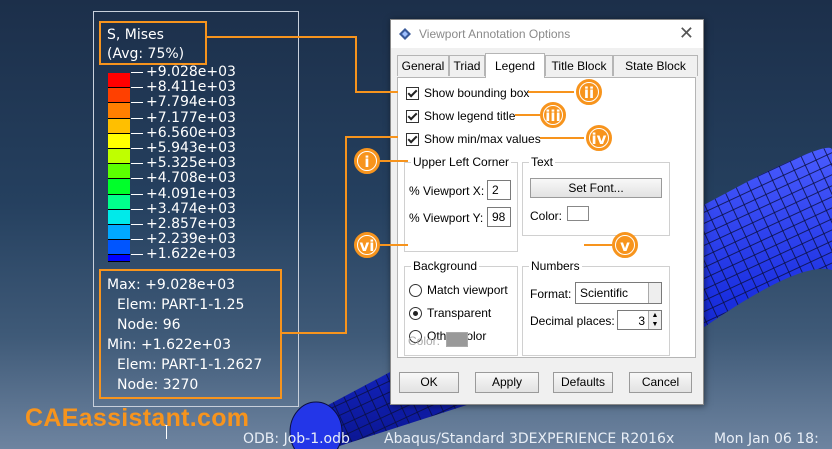  Describe the element at coordinates (171, 285) in the screenshot. I see `max-value: Max: +9.028e+03` at that location.